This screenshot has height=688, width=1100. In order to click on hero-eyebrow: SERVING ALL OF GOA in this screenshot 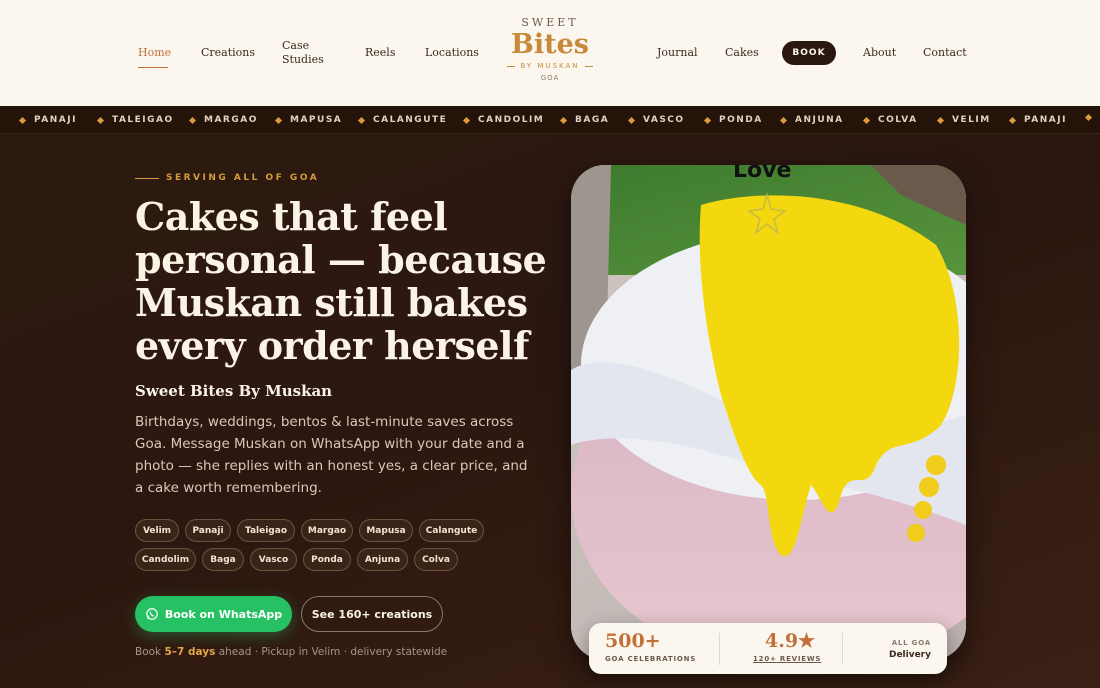, I will do `click(227, 178)`.